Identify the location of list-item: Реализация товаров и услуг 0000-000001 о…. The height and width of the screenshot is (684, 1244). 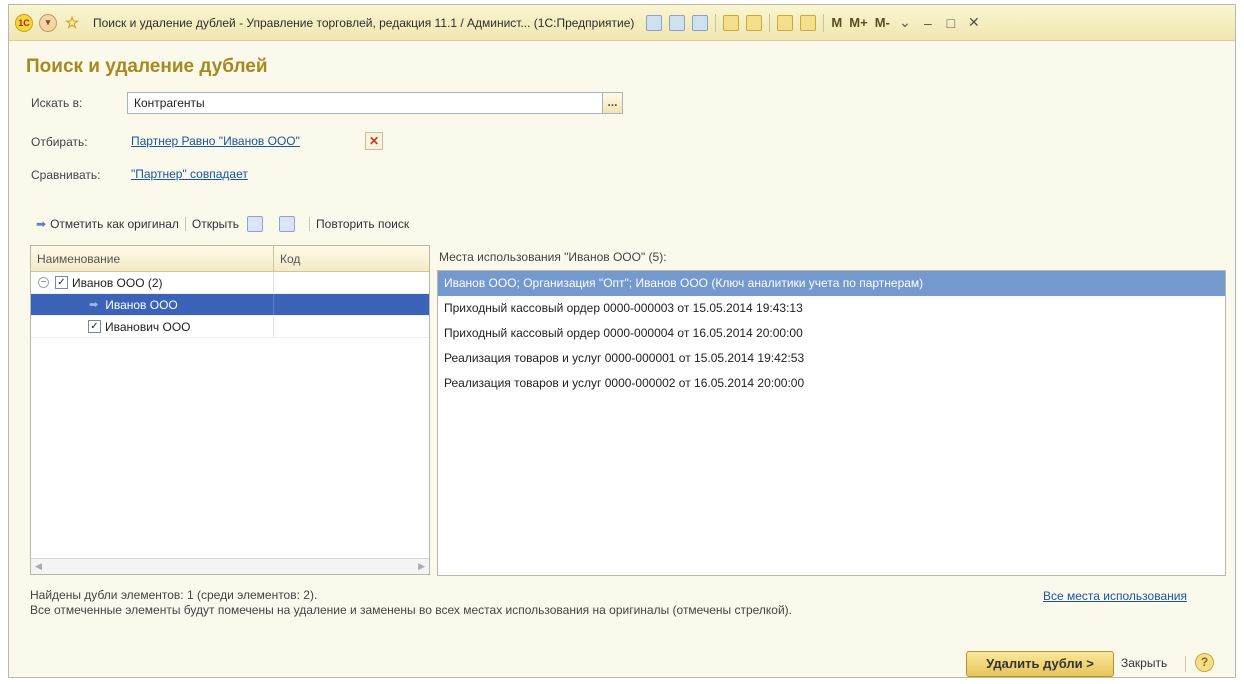
(831, 358).